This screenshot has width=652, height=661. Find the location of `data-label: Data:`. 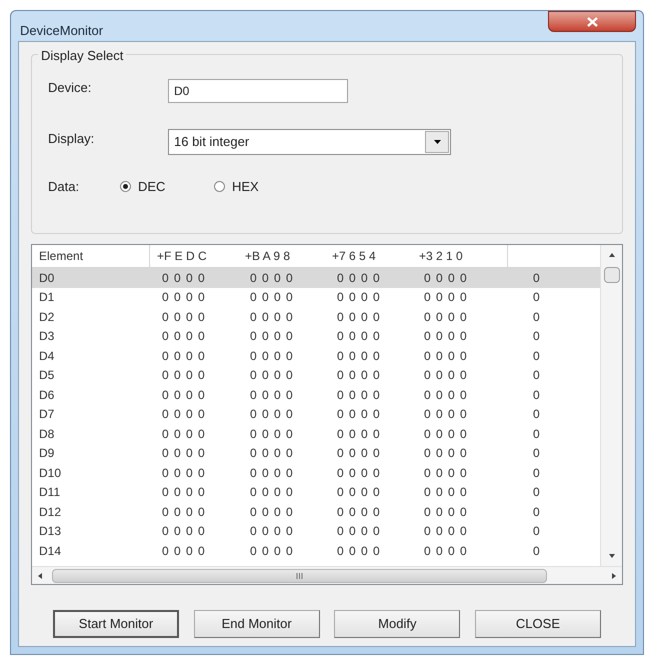

data-label: Data: is located at coordinates (64, 187).